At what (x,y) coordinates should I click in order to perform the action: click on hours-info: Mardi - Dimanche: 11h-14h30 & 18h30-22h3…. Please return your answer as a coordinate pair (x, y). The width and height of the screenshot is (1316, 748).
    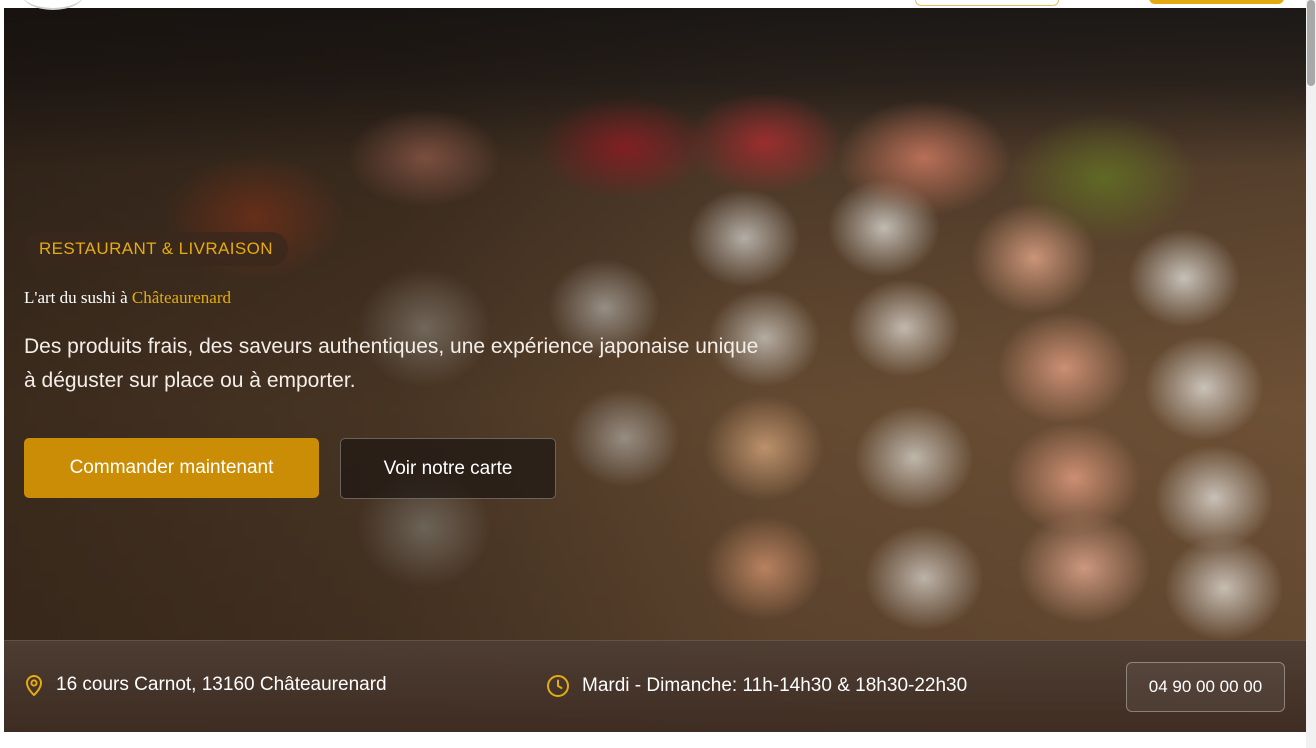
    Looking at the image, I should click on (756, 686).